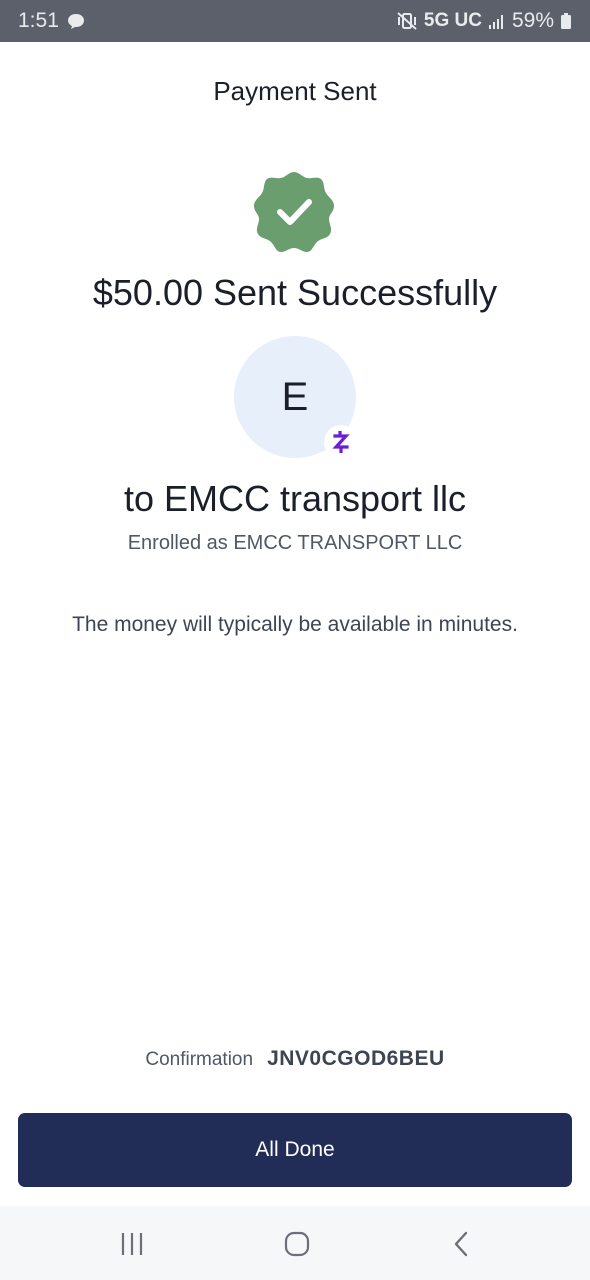 The height and width of the screenshot is (1280, 590). What do you see at coordinates (295, 396) in the screenshot?
I see `avatar-initial: E` at bounding box center [295, 396].